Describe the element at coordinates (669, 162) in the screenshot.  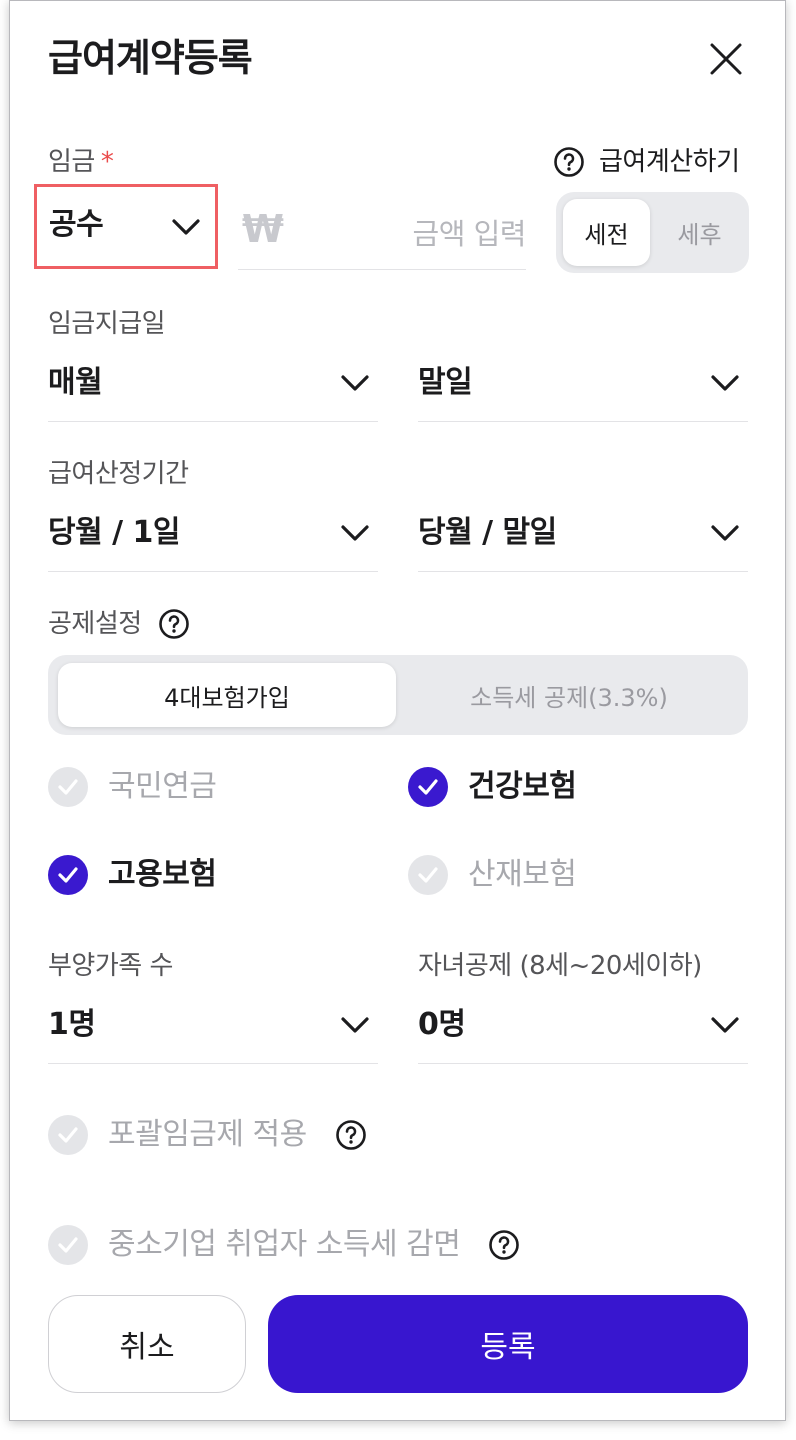
I see `salary-calc-label: 급여계산하기` at that location.